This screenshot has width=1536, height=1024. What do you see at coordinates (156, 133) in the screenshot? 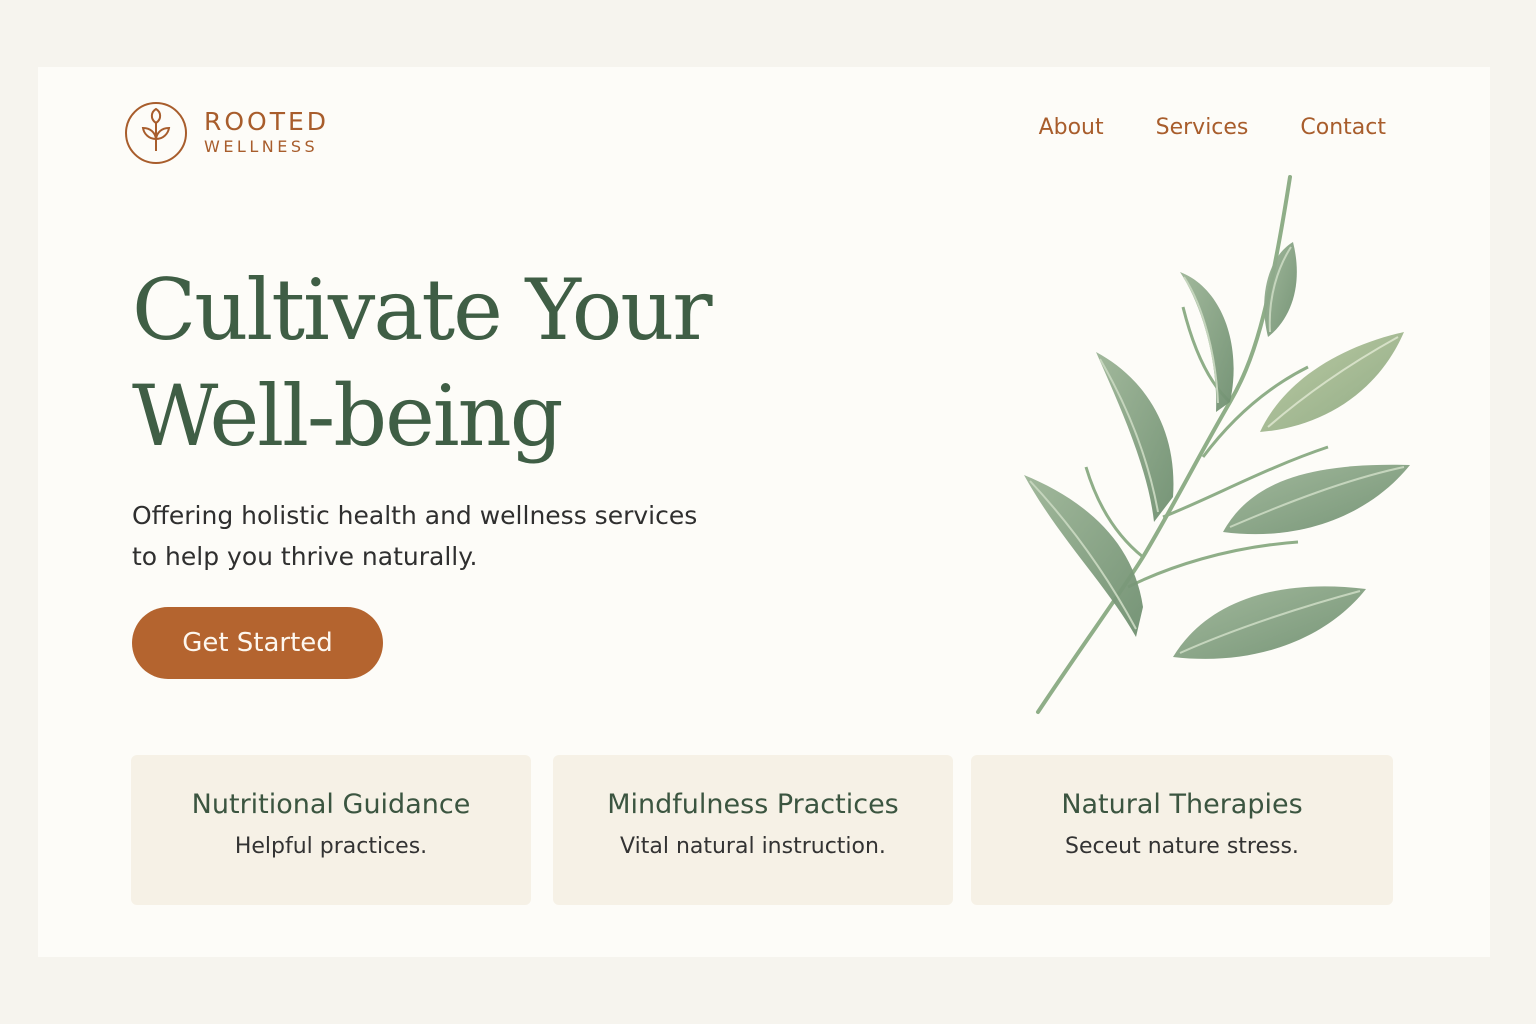
I see `sprout-icon` at bounding box center [156, 133].